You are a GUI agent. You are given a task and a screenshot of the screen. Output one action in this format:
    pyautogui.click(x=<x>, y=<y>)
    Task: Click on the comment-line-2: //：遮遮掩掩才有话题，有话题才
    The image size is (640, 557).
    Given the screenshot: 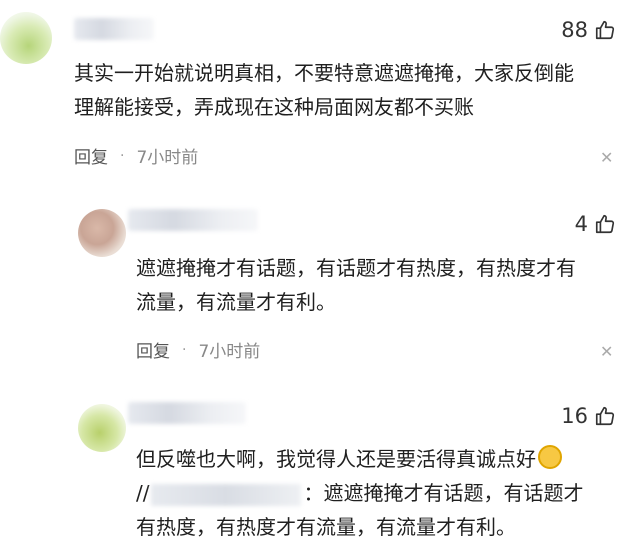 What is the action you would take?
    pyautogui.click(x=360, y=493)
    